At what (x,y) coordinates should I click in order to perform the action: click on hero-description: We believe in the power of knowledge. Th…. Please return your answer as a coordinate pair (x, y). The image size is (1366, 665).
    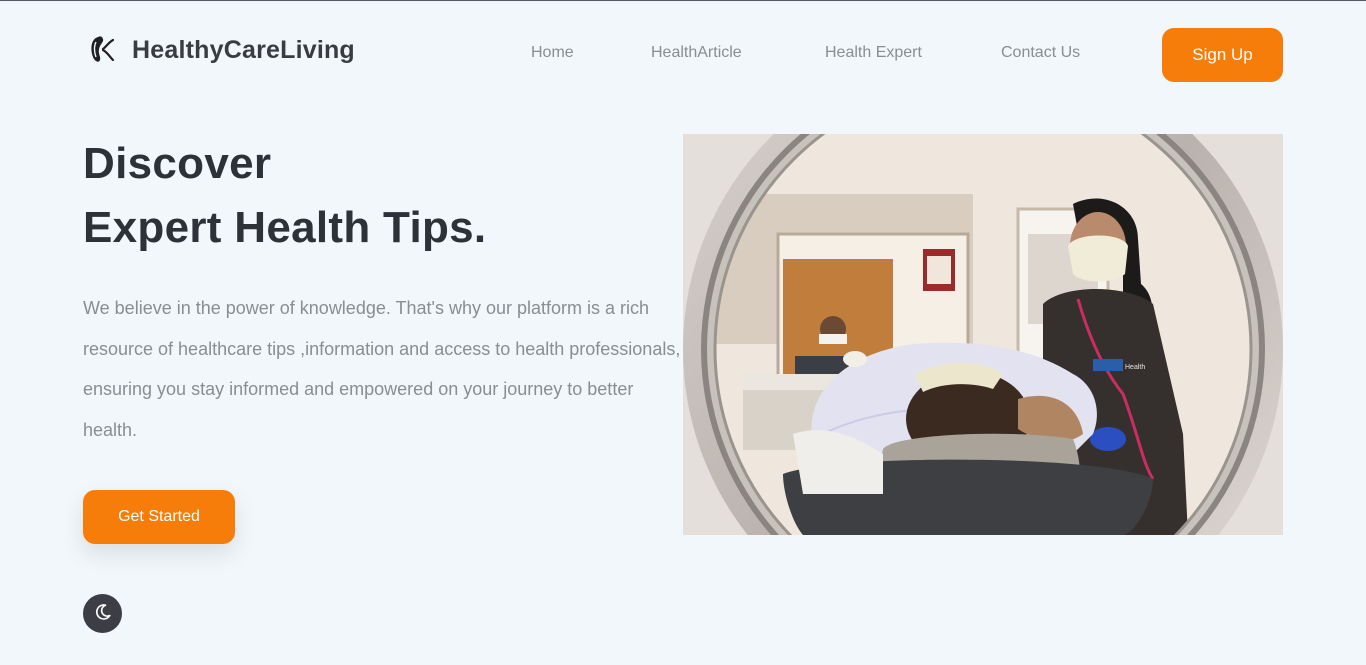
    Looking at the image, I should click on (382, 369).